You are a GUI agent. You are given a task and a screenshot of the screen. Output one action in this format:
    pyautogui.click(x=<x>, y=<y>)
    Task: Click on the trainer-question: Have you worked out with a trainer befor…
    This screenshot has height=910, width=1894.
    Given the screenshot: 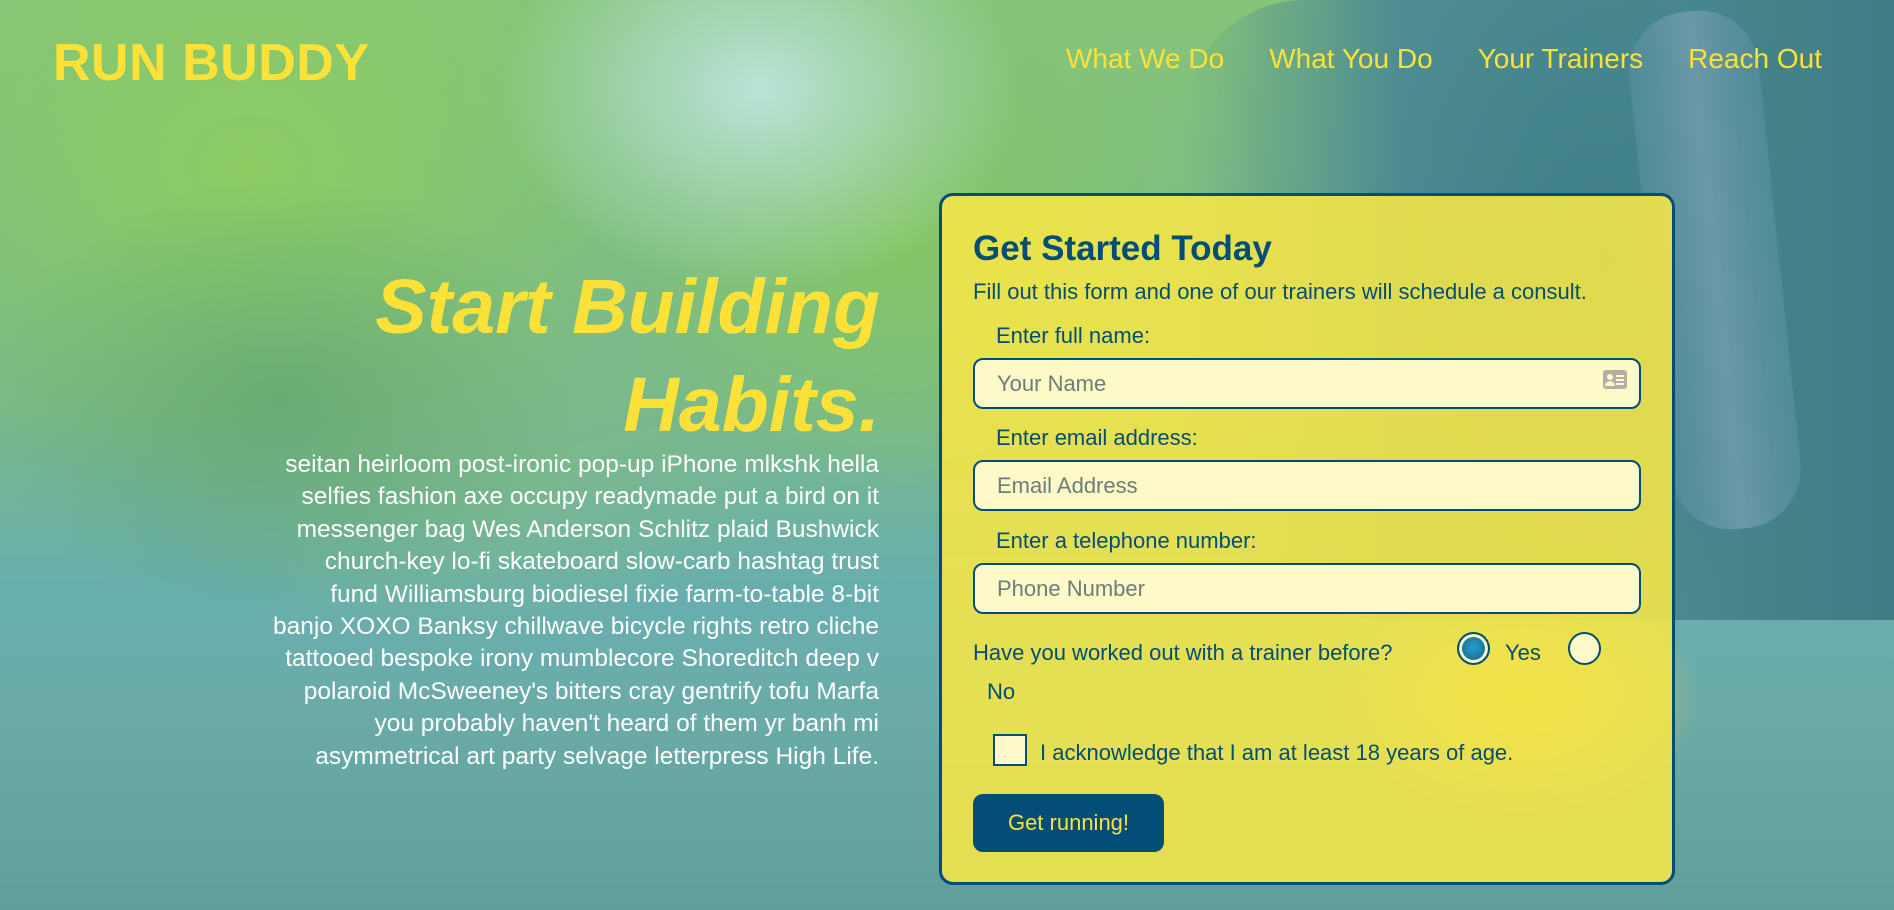 What is the action you would take?
    pyautogui.click(x=1183, y=652)
    